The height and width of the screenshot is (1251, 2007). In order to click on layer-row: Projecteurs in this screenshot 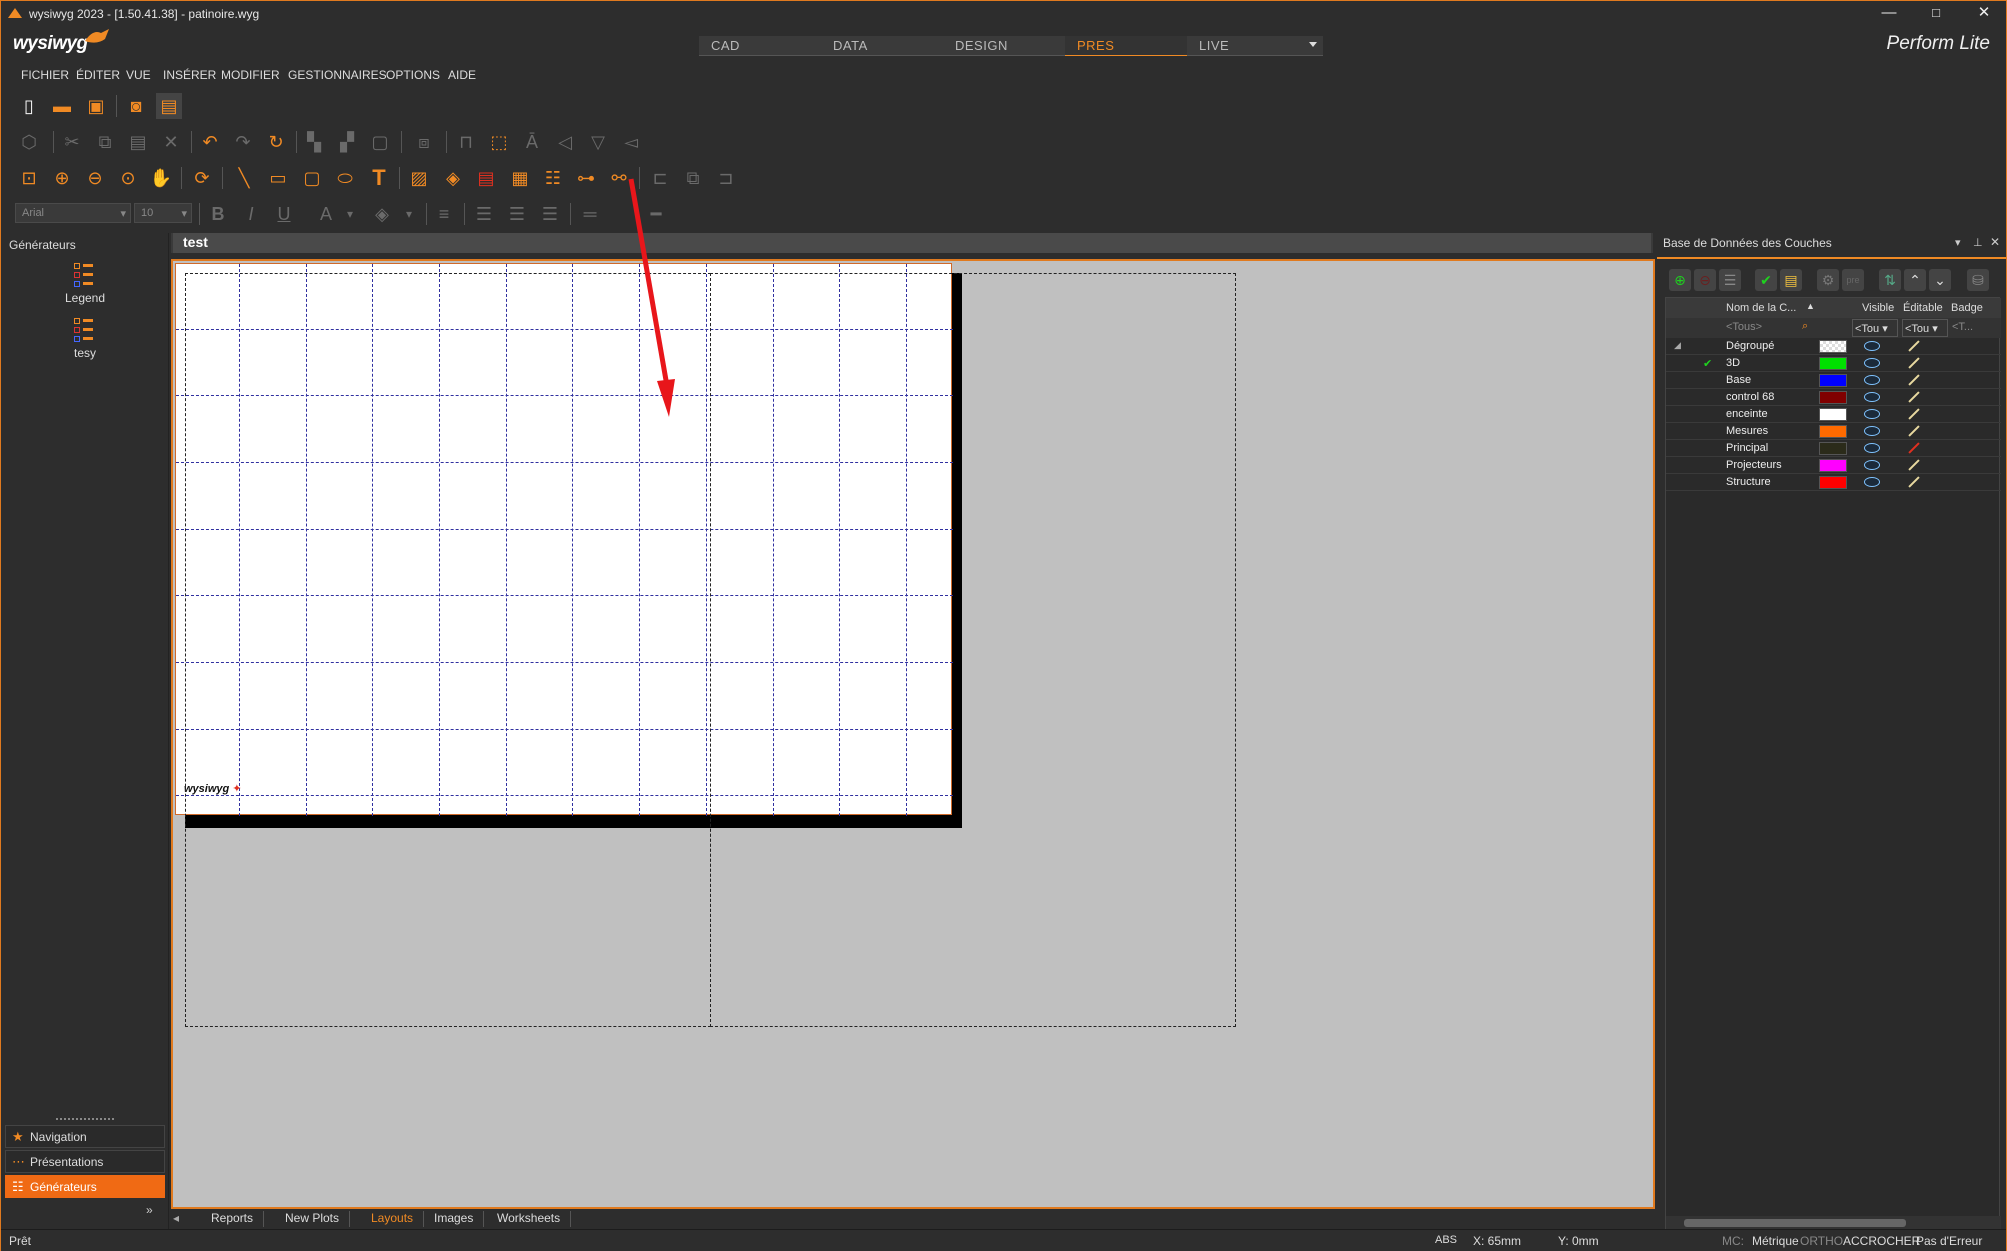, I will do `click(1833, 465)`.